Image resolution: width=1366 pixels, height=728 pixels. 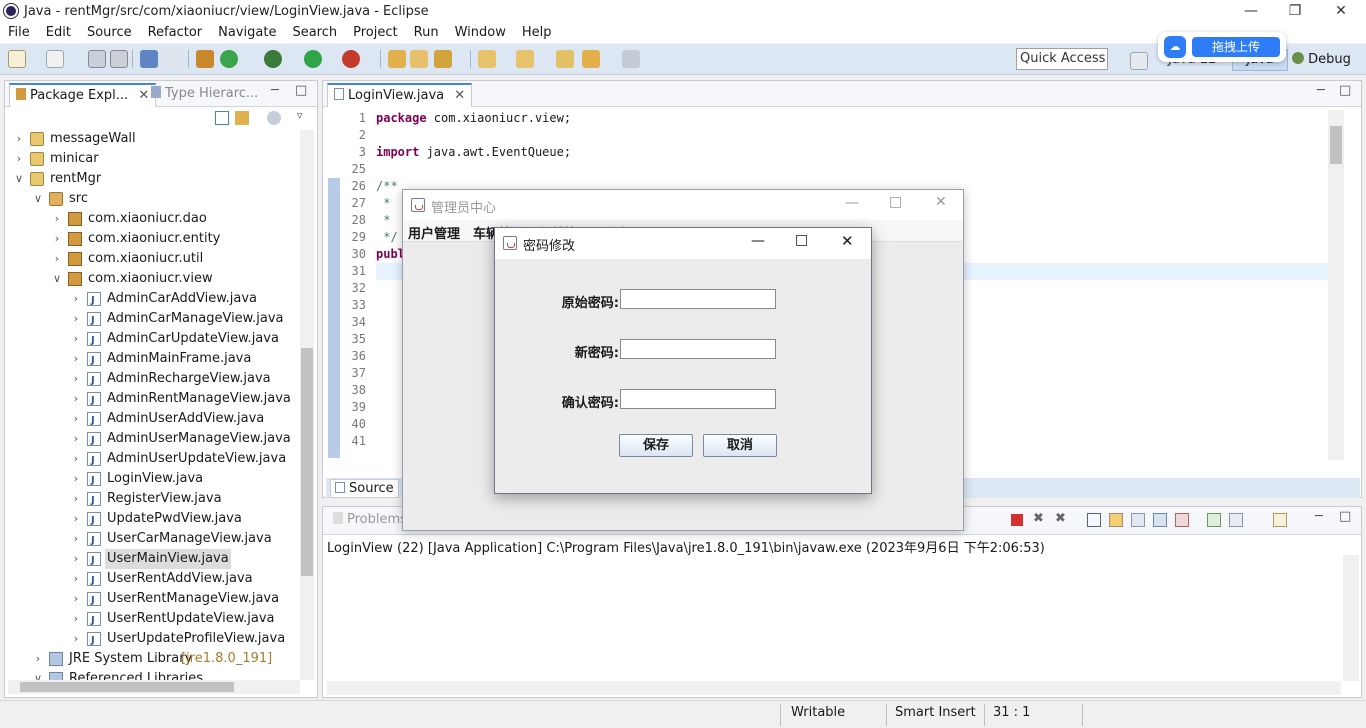 What do you see at coordinates (1345, 90) in the screenshot?
I see `maximize-editor-icon: □` at bounding box center [1345, 90].